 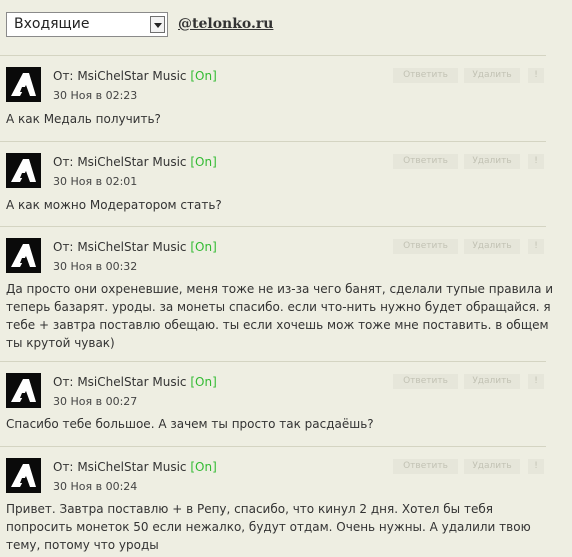 I want to click on message-date: 30 Ноя в 00:32, so click(x=95, y=266).